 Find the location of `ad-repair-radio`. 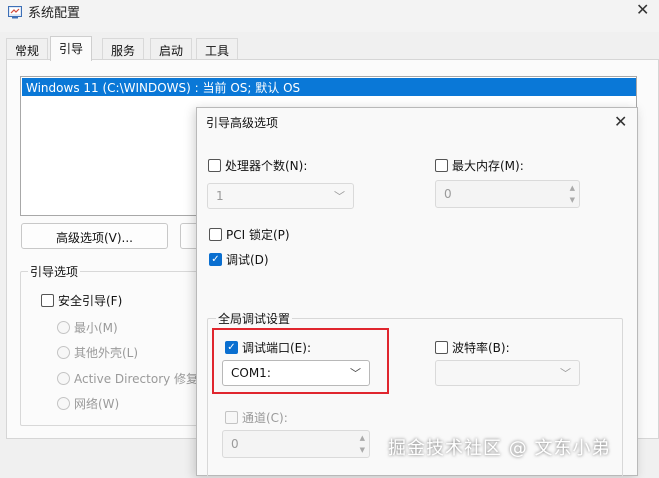

ad-repair-radio is located at coordinates (63, 378).